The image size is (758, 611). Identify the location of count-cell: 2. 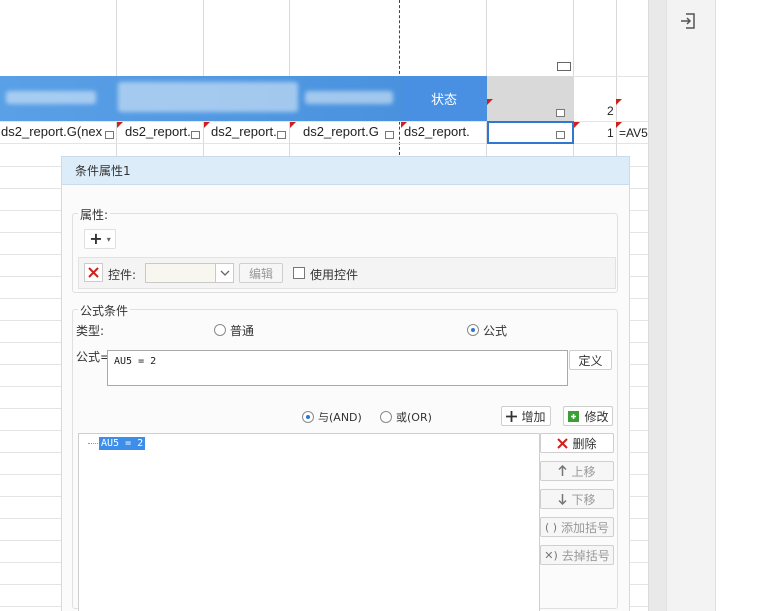
(610, 111).